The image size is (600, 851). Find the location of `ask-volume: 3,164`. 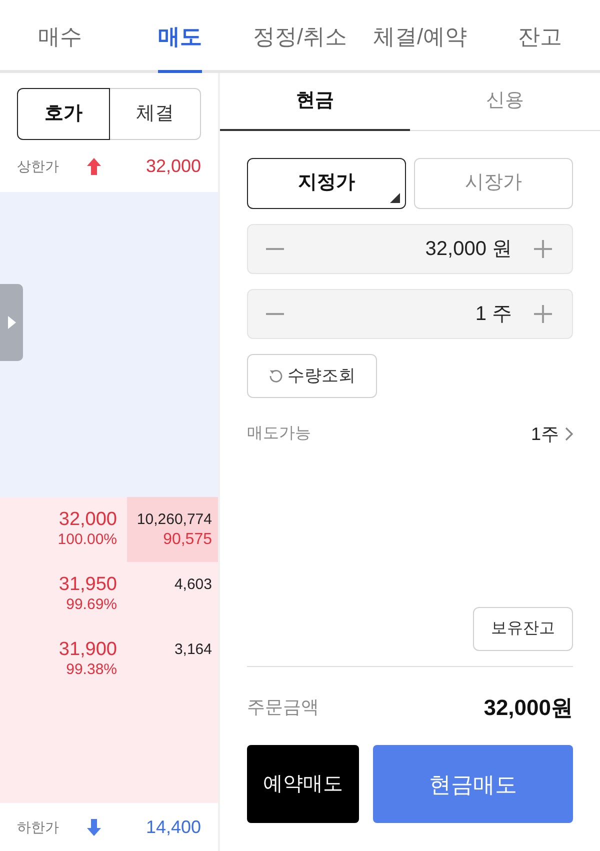

ask-volume: 3,164 is located at coordinates (193, 650).